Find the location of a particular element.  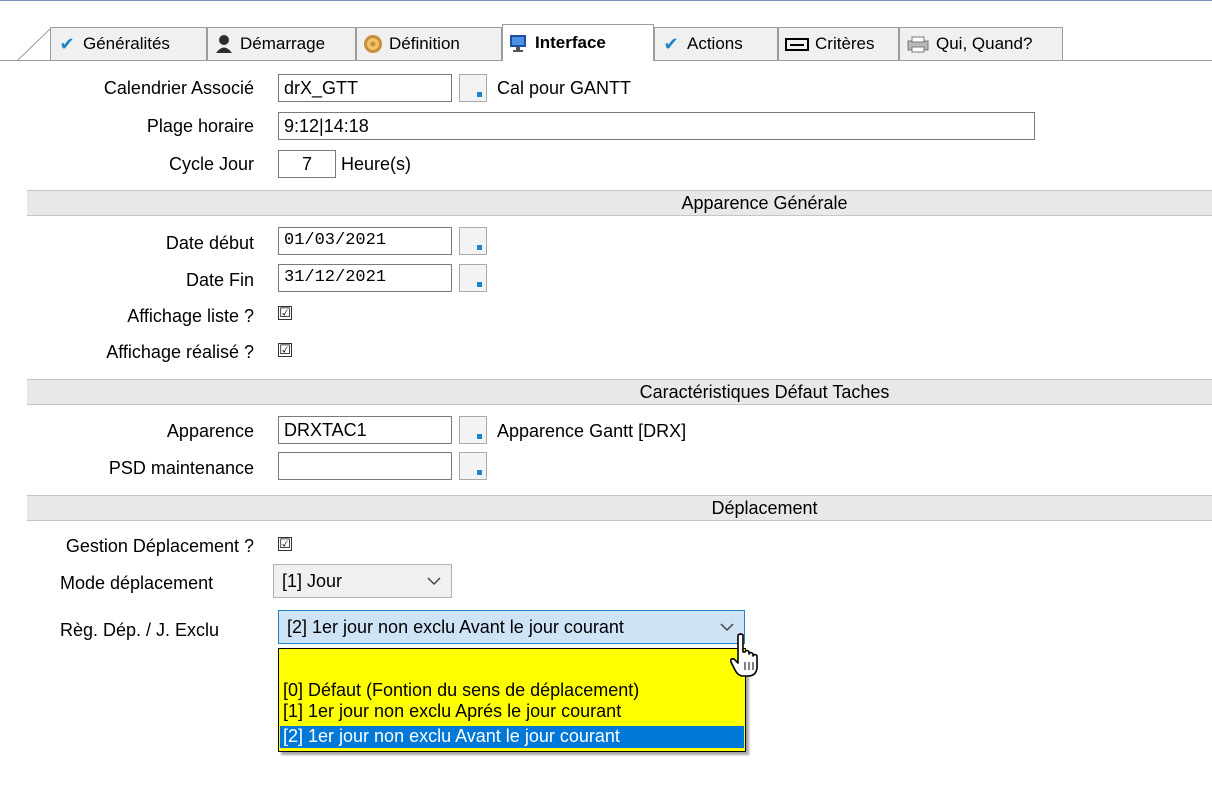

tab-criteres: Critères is located at coordinates (838, 43).